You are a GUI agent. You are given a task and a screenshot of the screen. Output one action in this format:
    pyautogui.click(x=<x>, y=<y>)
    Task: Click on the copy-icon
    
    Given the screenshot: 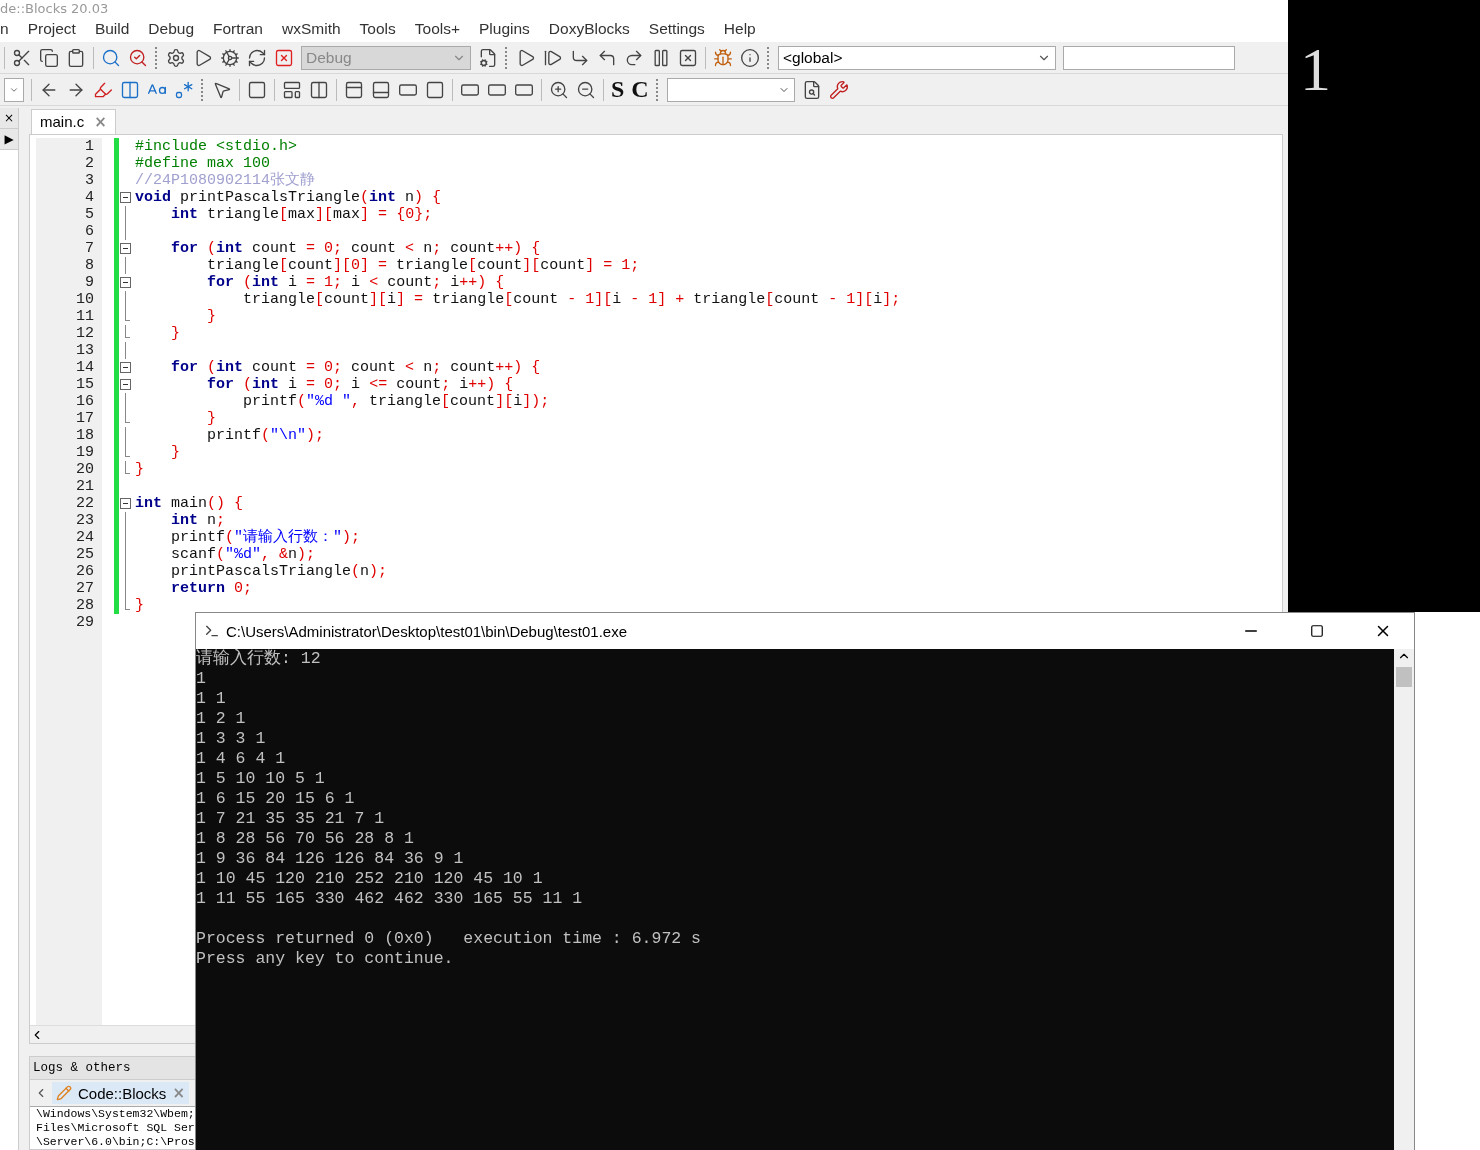 What is the action you would take?
    pyautogui.click(x=49, y=57)
    